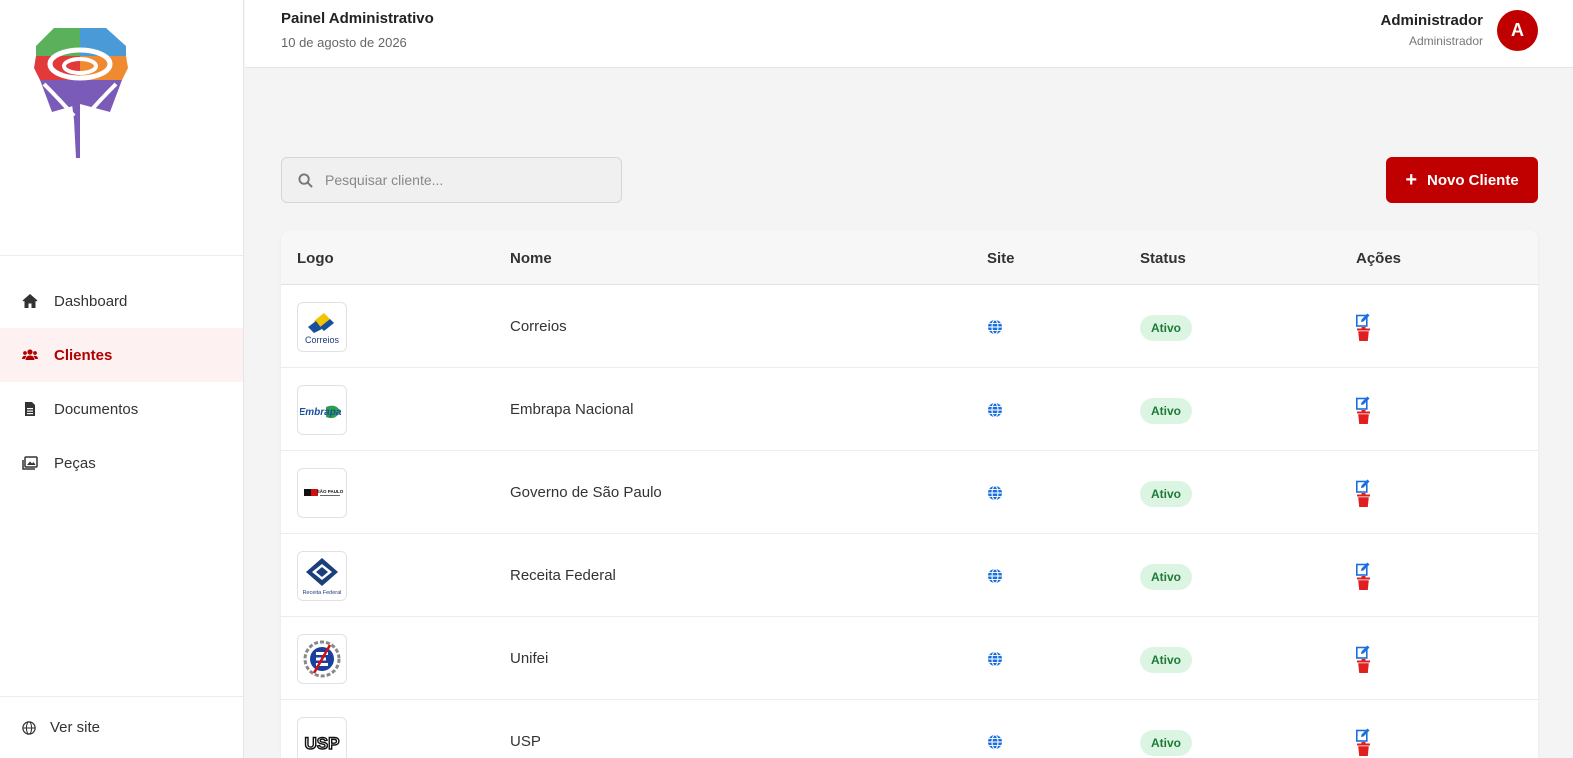 The height and width of the screenshot is (758, 1573). What do you see at coordinates (572, 409) in the screenshot?
I see `client-name: Embrapa Nacional` at bounding box center [572, 409].